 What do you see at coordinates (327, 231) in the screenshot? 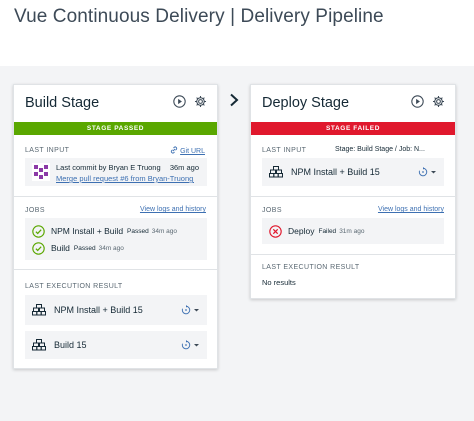
I see `job-status: Failed` at bounding box center [327, 231].